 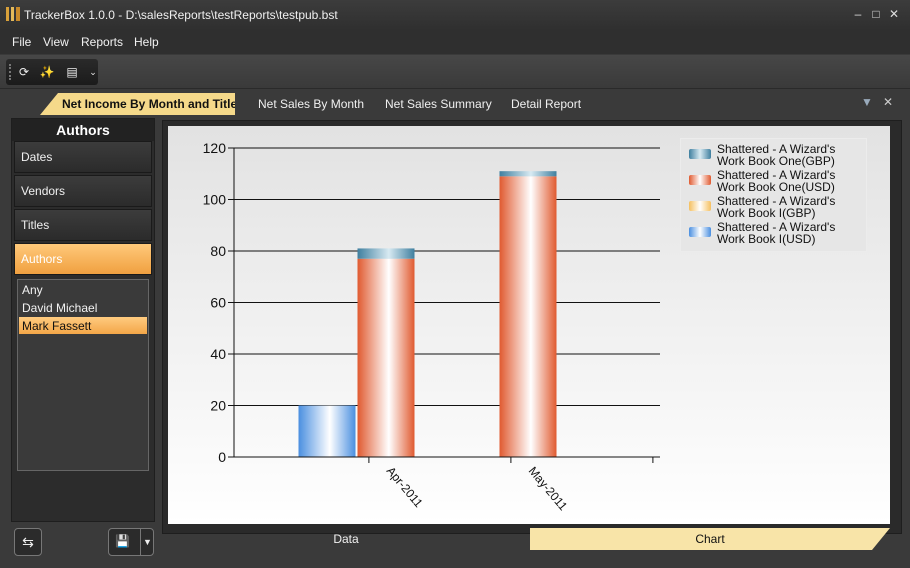 What do you see at coordinates (83, 191) in the screenshot?
I see `sidebar-item-vendors: Vendors` at bounding box center [83, 191].